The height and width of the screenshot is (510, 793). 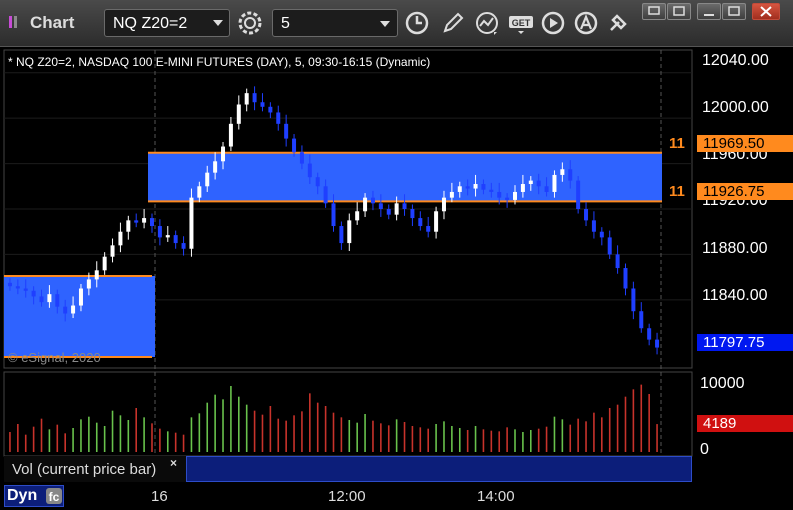 What do you see at coordinates (735, 107) in the screenshot?
I see `price-tick-label: 12000.00` at bounding box center [735, 107].